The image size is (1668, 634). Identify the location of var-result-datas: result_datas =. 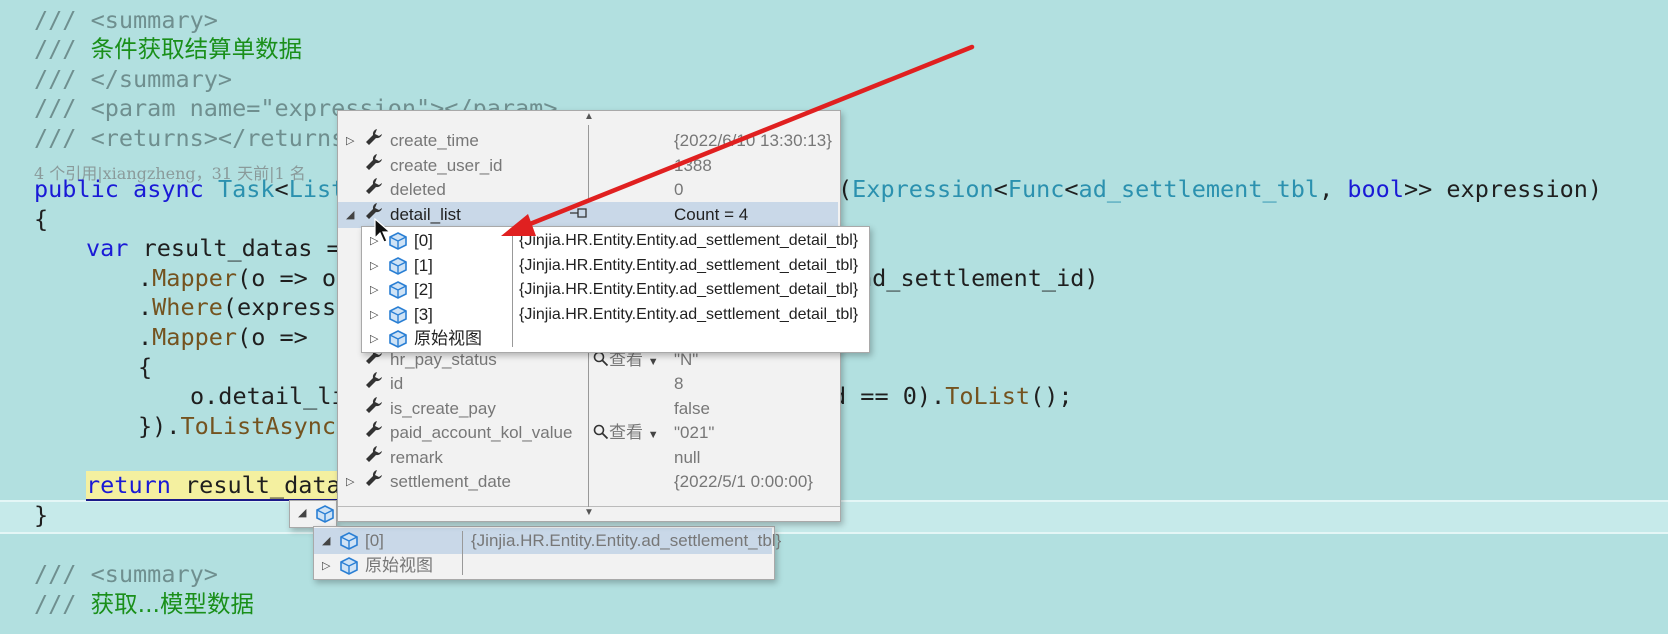
(241, 248).